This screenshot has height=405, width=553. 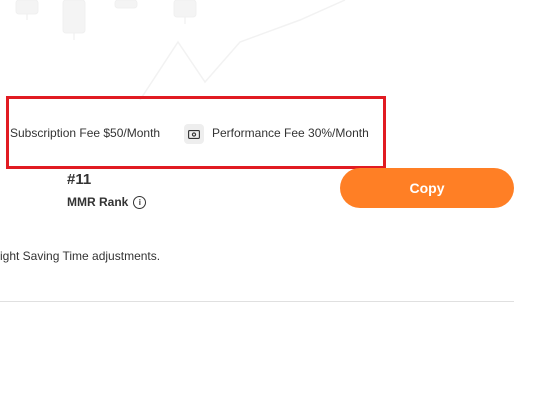 I want to click on subscription-fee: Subscription Fee $50/Month, so click(x=85, y=133).